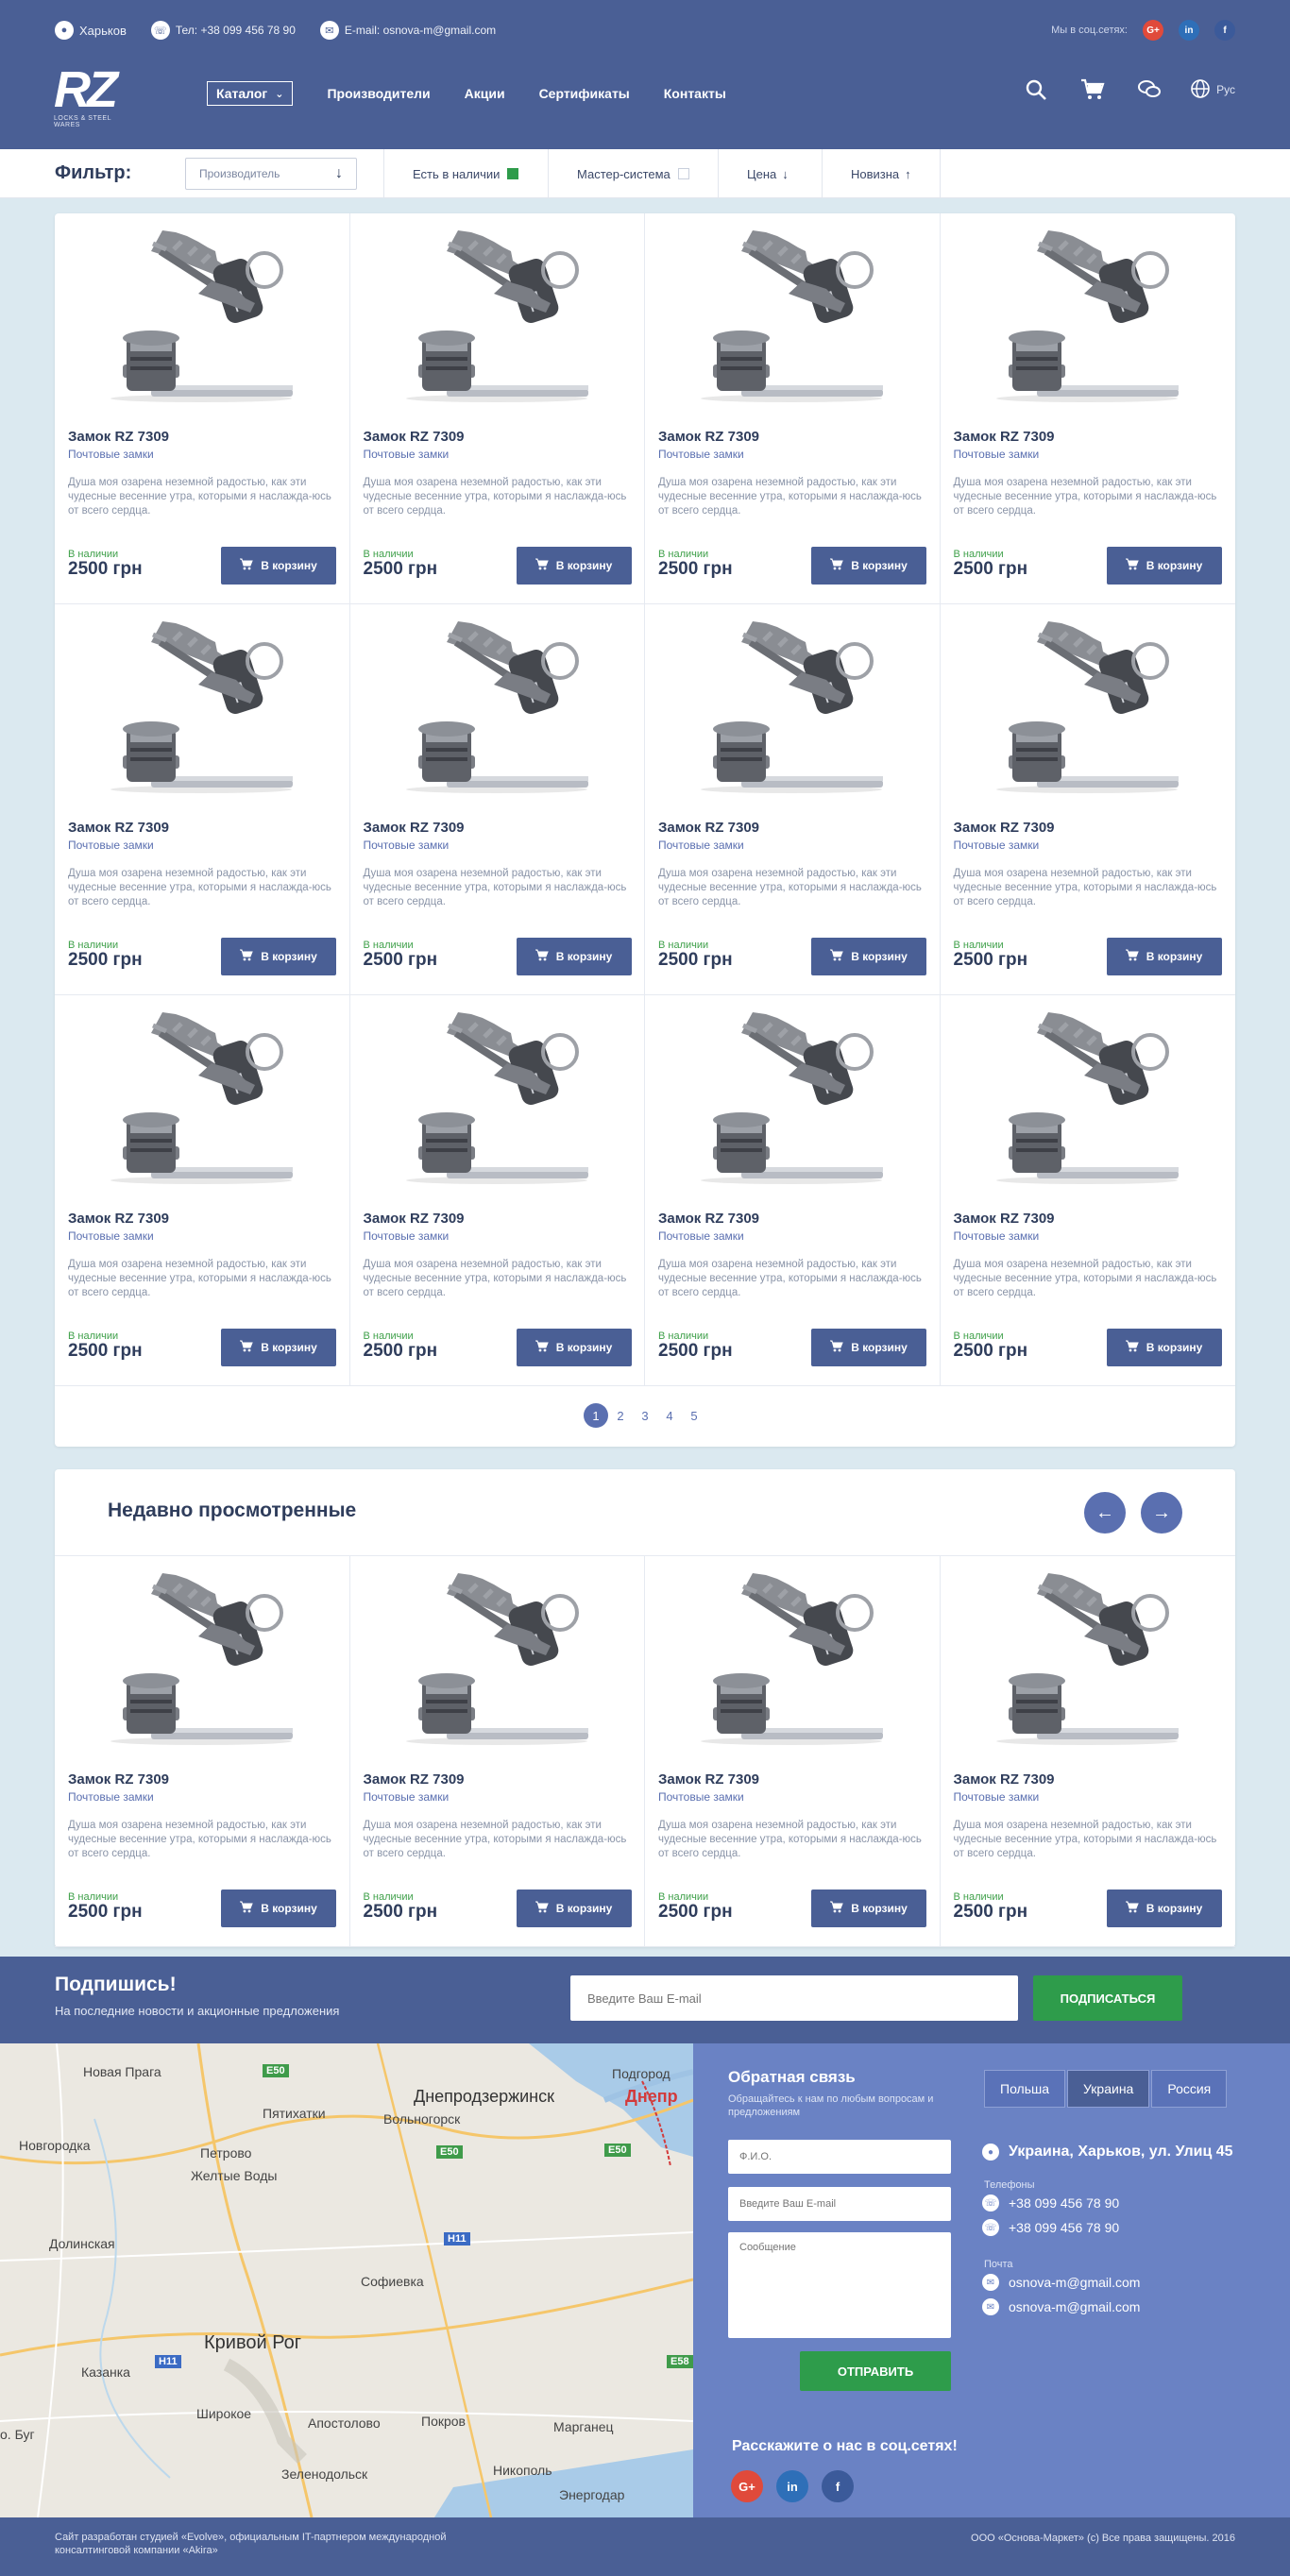 This screenshot has height=2576, width=1290. I want to click on page-3: 3, so click(645, 1415).